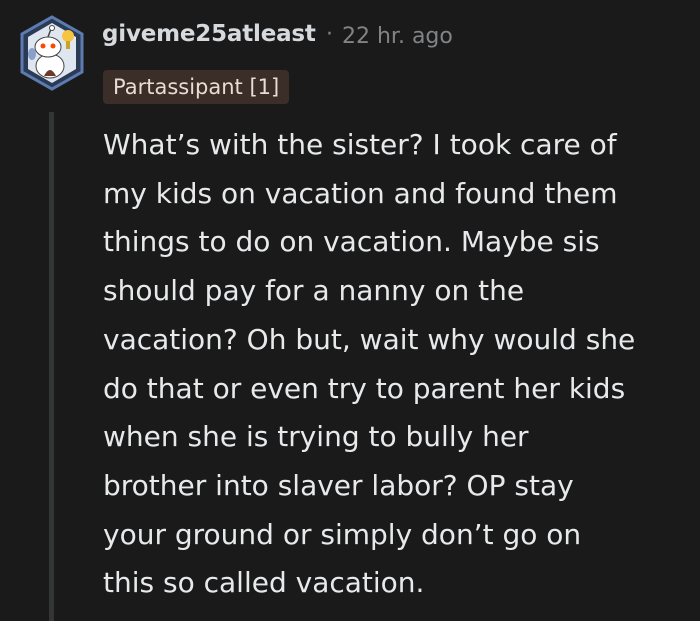 The width and height of the screenshot is (700, 621). I want to click on user-flair: Partassipant [1], so click(196, 87).